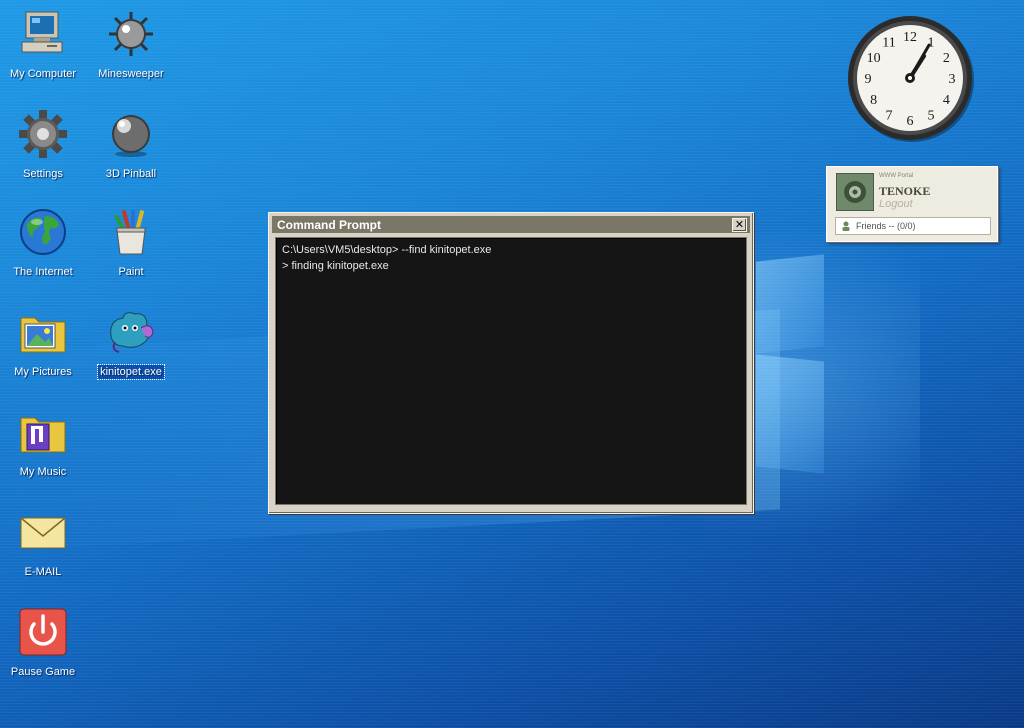 The width and height of the screenshot is (1024, 728). I want to click on friends-count-label: Friends -- (0/0), so click(886, 226).